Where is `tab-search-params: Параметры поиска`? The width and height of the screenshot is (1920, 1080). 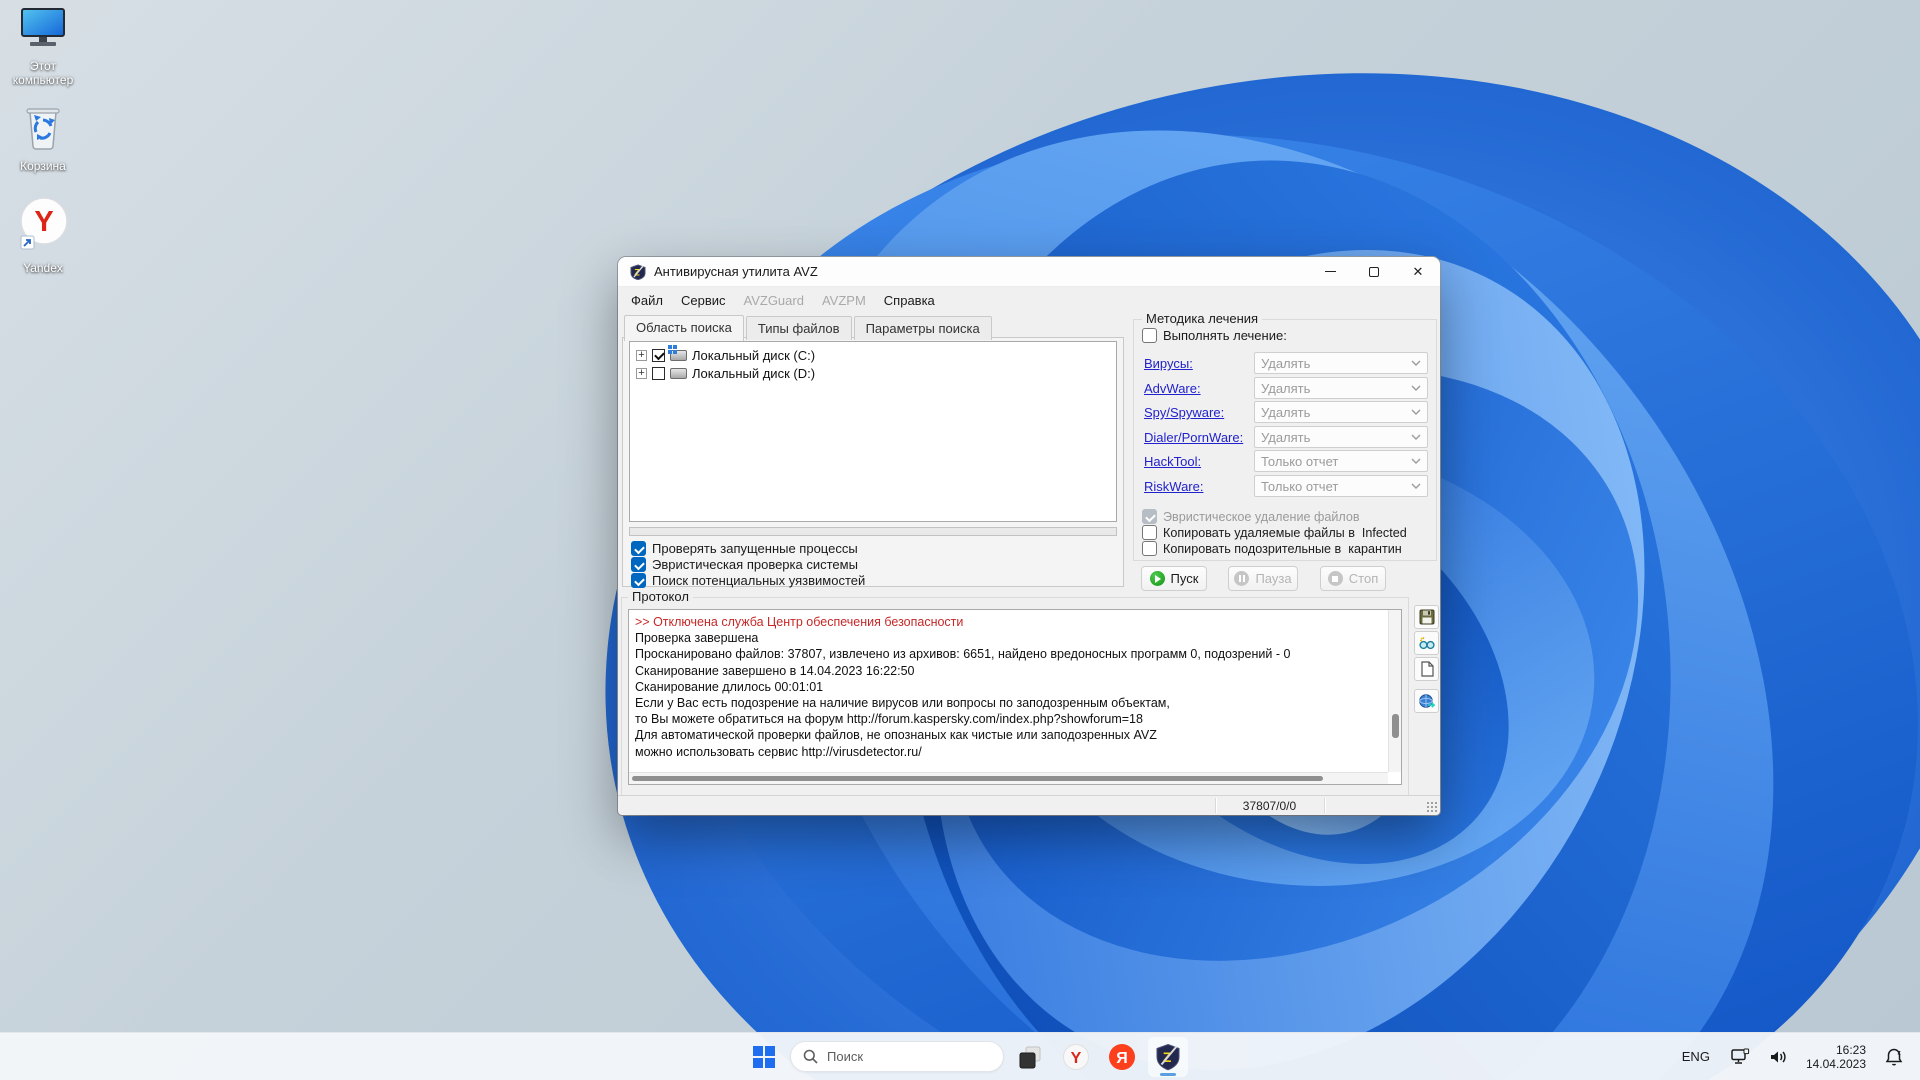 tab-search-params: Параметры поиска is located at coordinates (922, 328).